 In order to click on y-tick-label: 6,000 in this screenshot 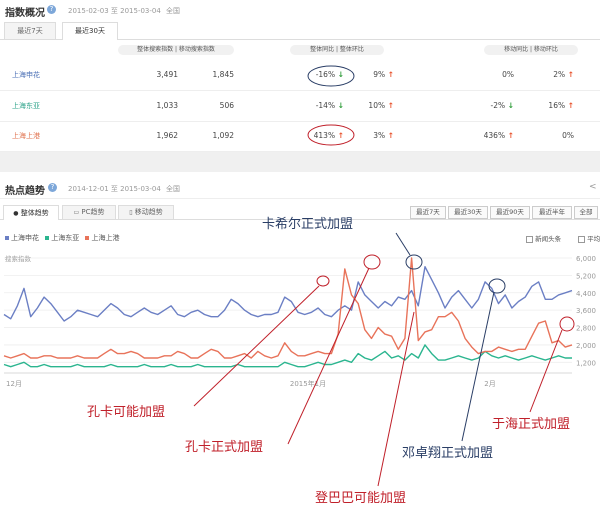, I will do `click(586, 259)`.